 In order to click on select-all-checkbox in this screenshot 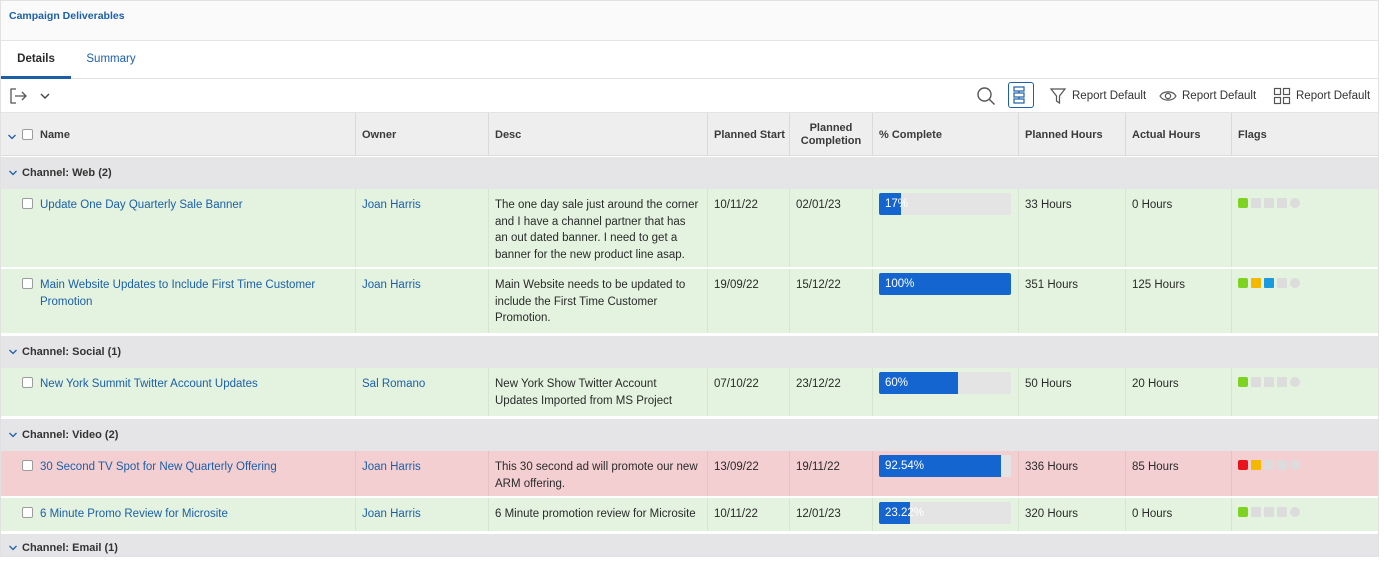, I will do `click(27, 134)`.